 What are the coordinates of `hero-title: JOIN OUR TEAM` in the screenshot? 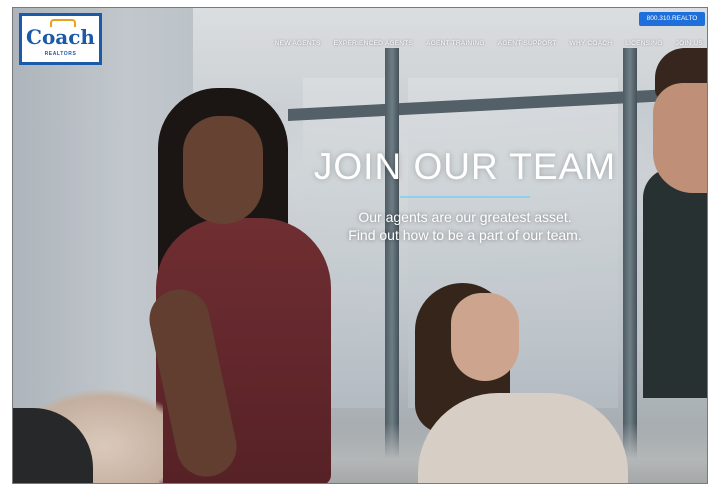 It's located at (465, 166).